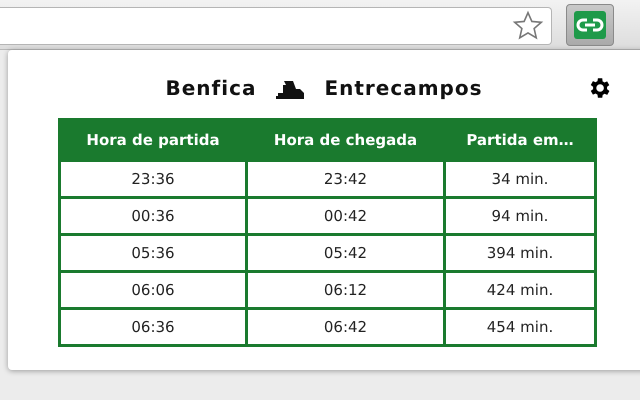 The height and width of the screenshot is (400, 640). What do you see at coordinates (520, 253) in the screenshot?
I see `table-cell: 394 min.` at bounding box center [520, 253].